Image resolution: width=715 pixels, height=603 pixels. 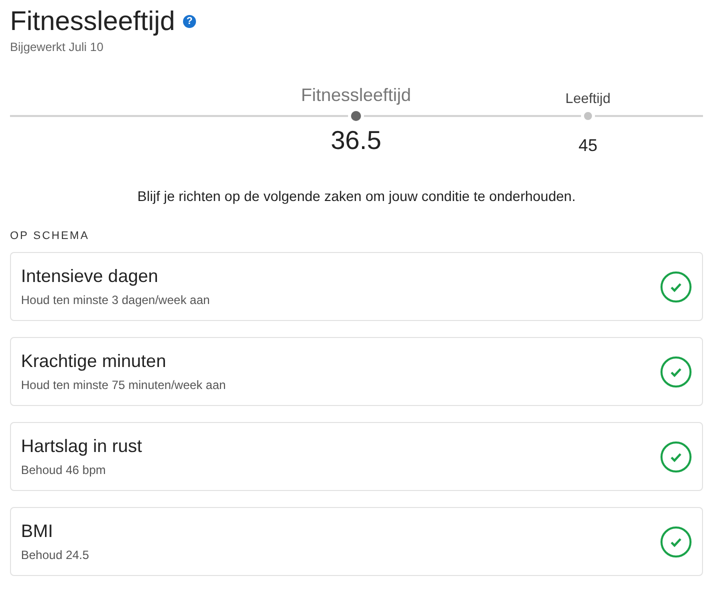 What do you see at coordinates (189, 21) in the screenshot?
I see `help-icon: ?` at bounding box center [189, 21].